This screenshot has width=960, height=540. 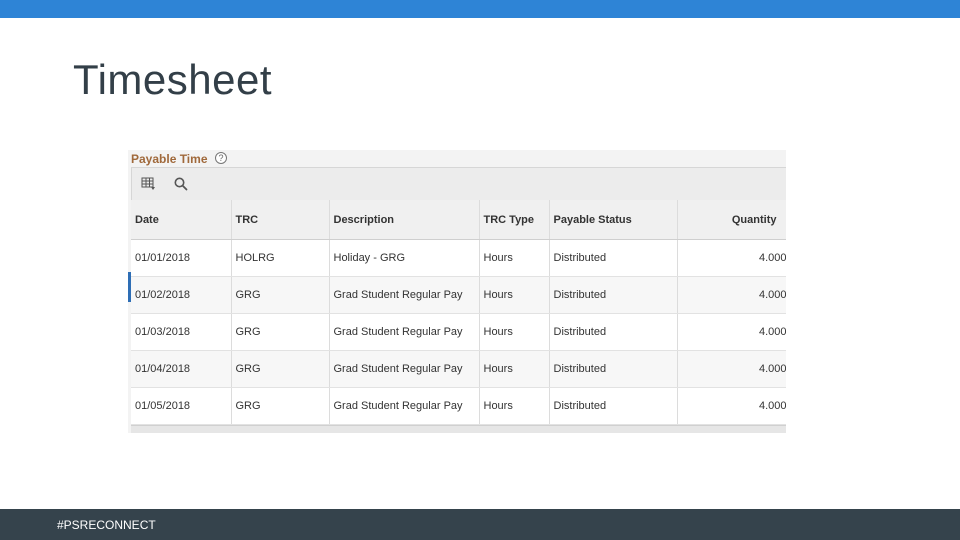 I want to click on column-header-date: Date, so click(x=181, y=220).